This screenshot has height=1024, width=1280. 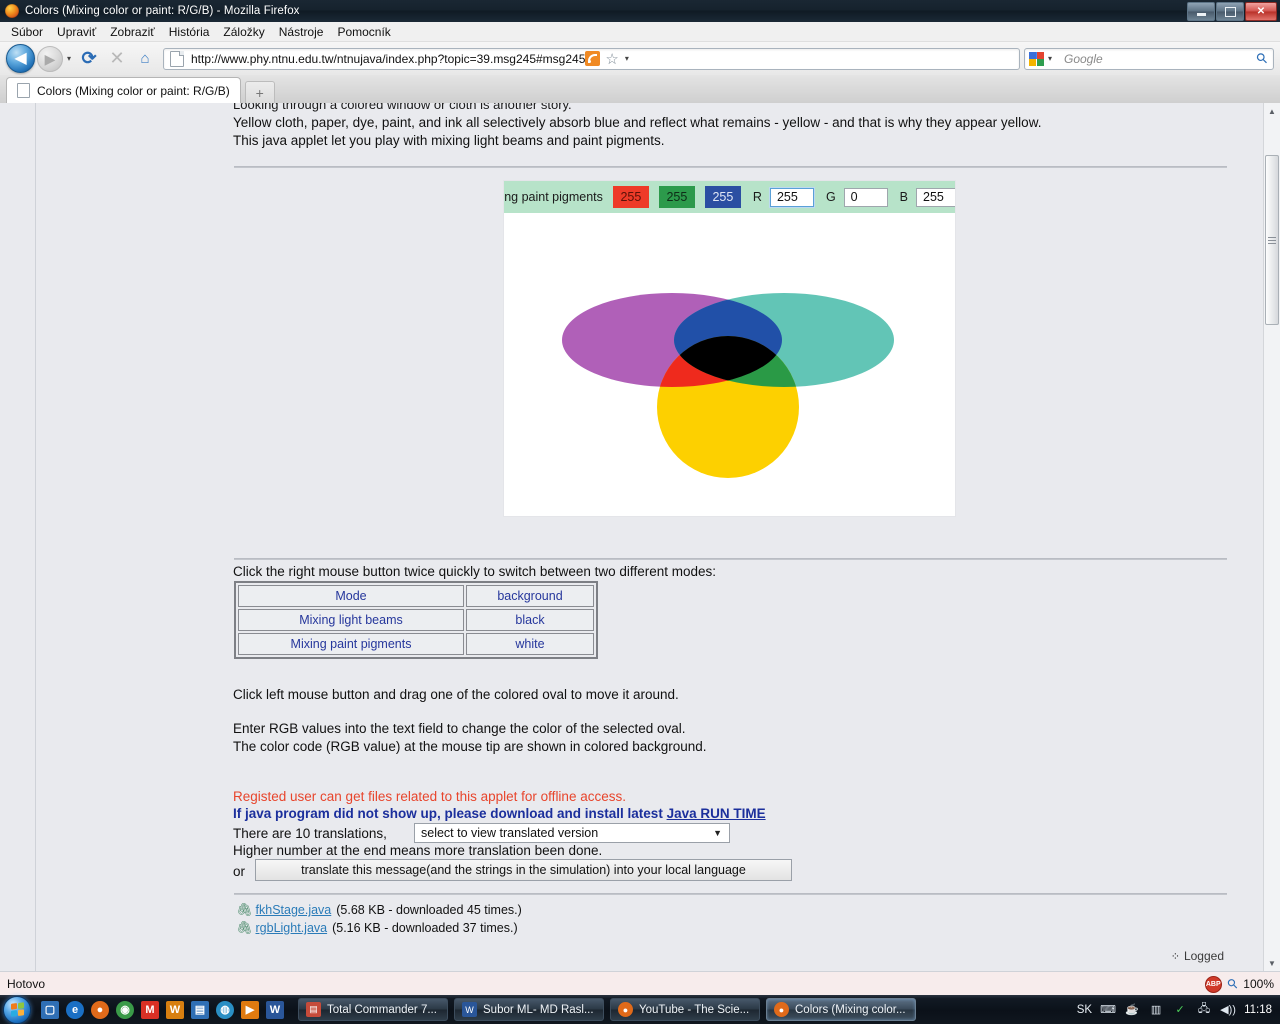 What do you see at coordinates (1271, 537) in the screenshot?
I see `vertical-scrollbar: ▲ ▼` at bounding box center [1271, 537].